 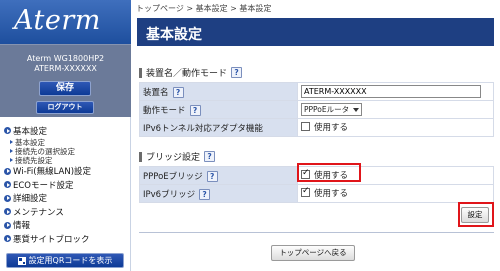 I want to click on sidebar-item-malicious-site-block: 悪質サイトブロック, so click(x=65, y=239).